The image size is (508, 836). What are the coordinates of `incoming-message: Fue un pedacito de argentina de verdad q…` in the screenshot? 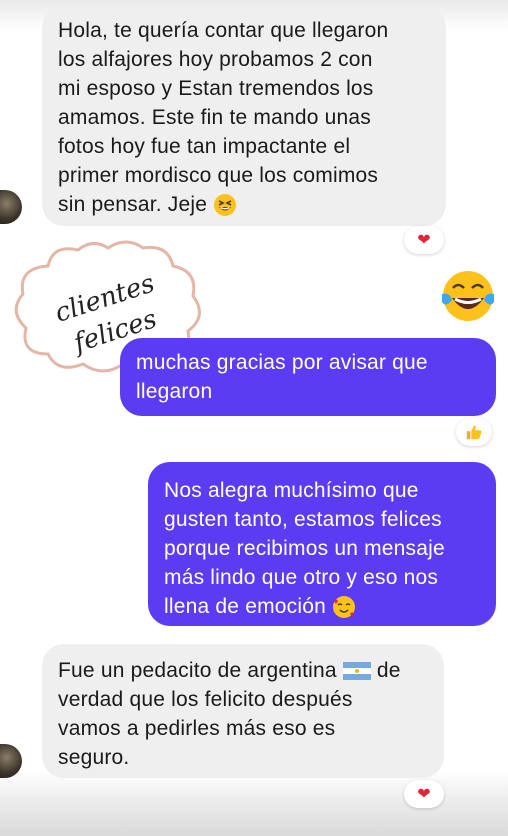 It's located at (243, 711).